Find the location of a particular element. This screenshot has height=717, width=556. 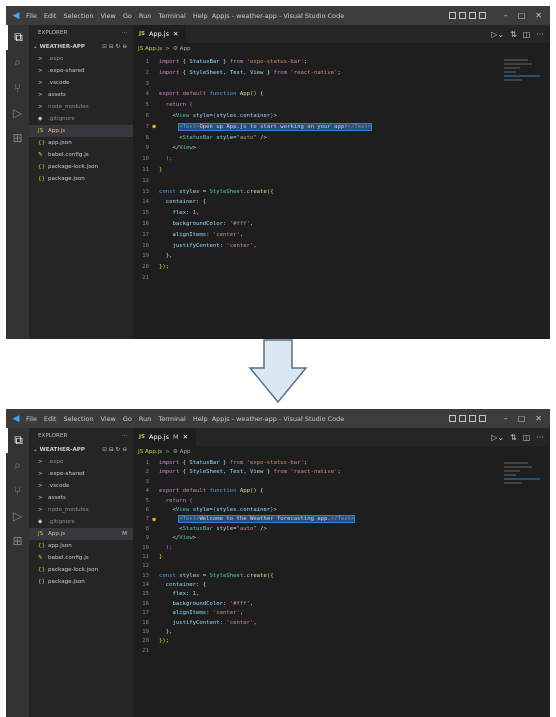

gutter is located at coordinates (154, 278).